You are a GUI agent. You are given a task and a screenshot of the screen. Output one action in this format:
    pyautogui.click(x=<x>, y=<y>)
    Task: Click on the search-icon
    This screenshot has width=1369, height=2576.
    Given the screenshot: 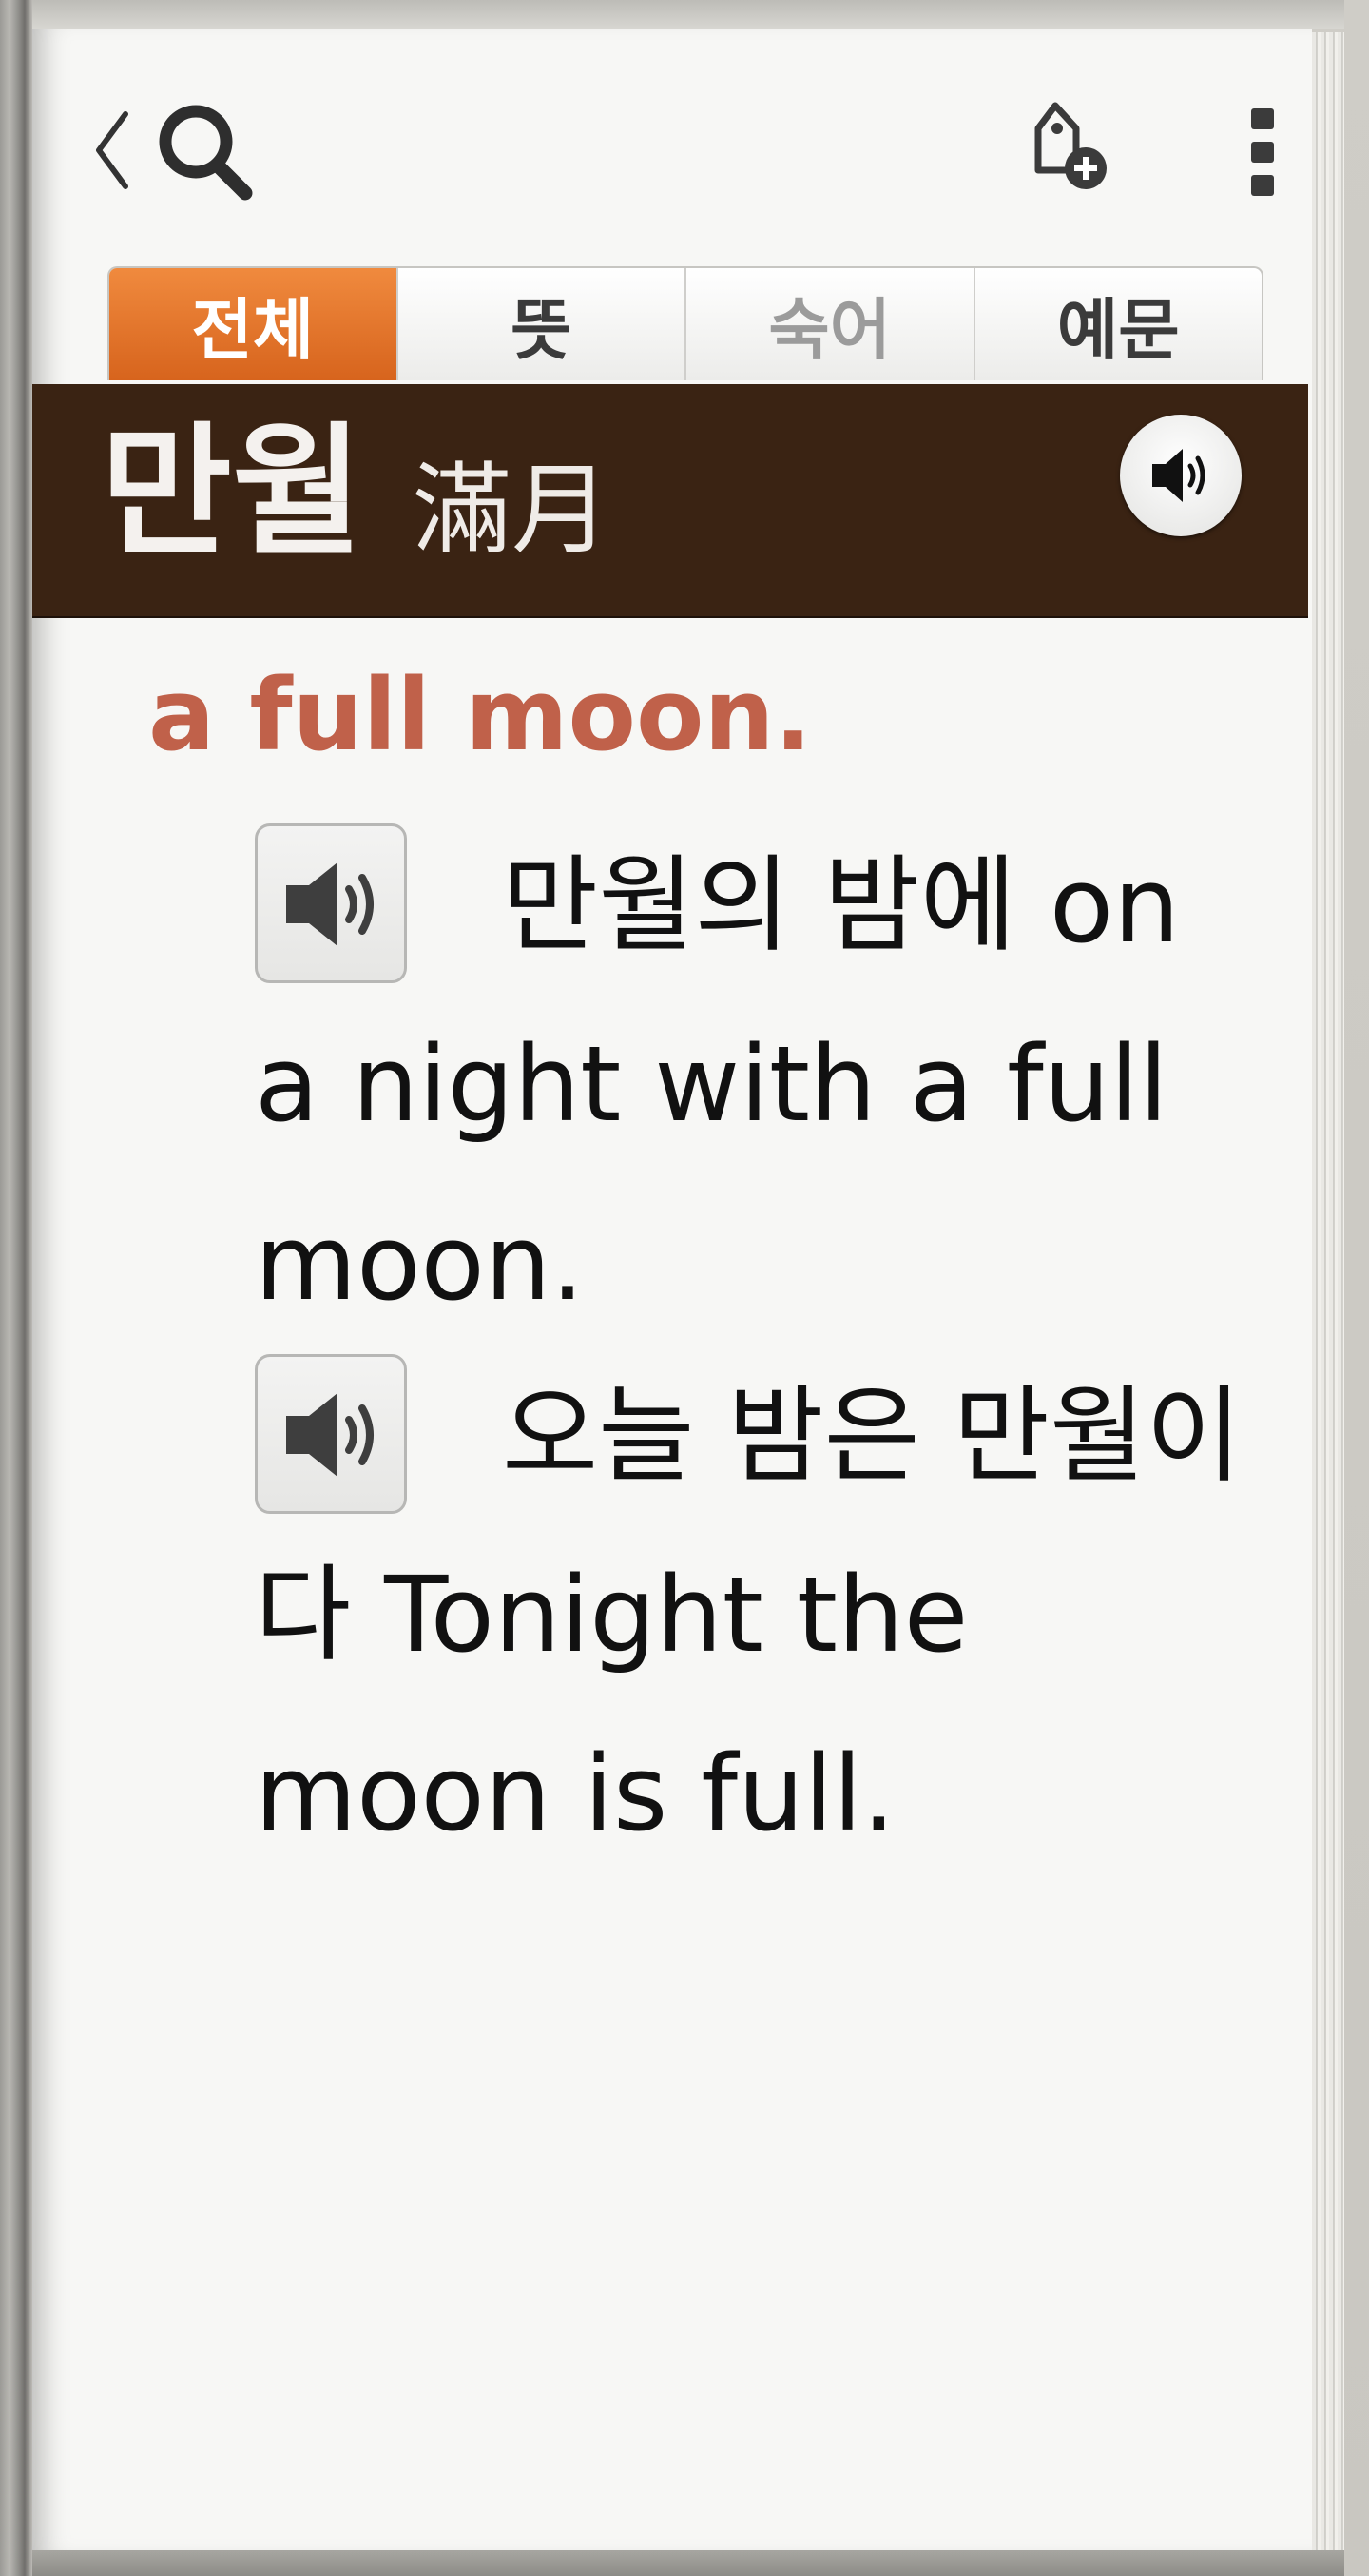 What is the action you would take?
    pyautogui.click(x=204, y=152)
    